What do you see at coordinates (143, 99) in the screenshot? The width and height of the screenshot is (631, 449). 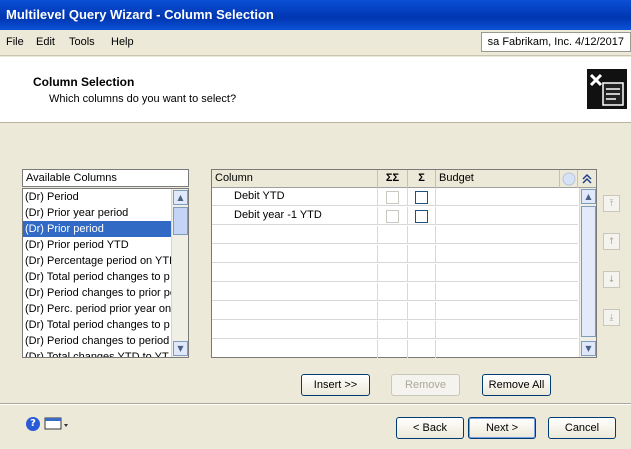 I see `page-subtitle: Which columns do you want to select?` at bounding box center [143, 99].